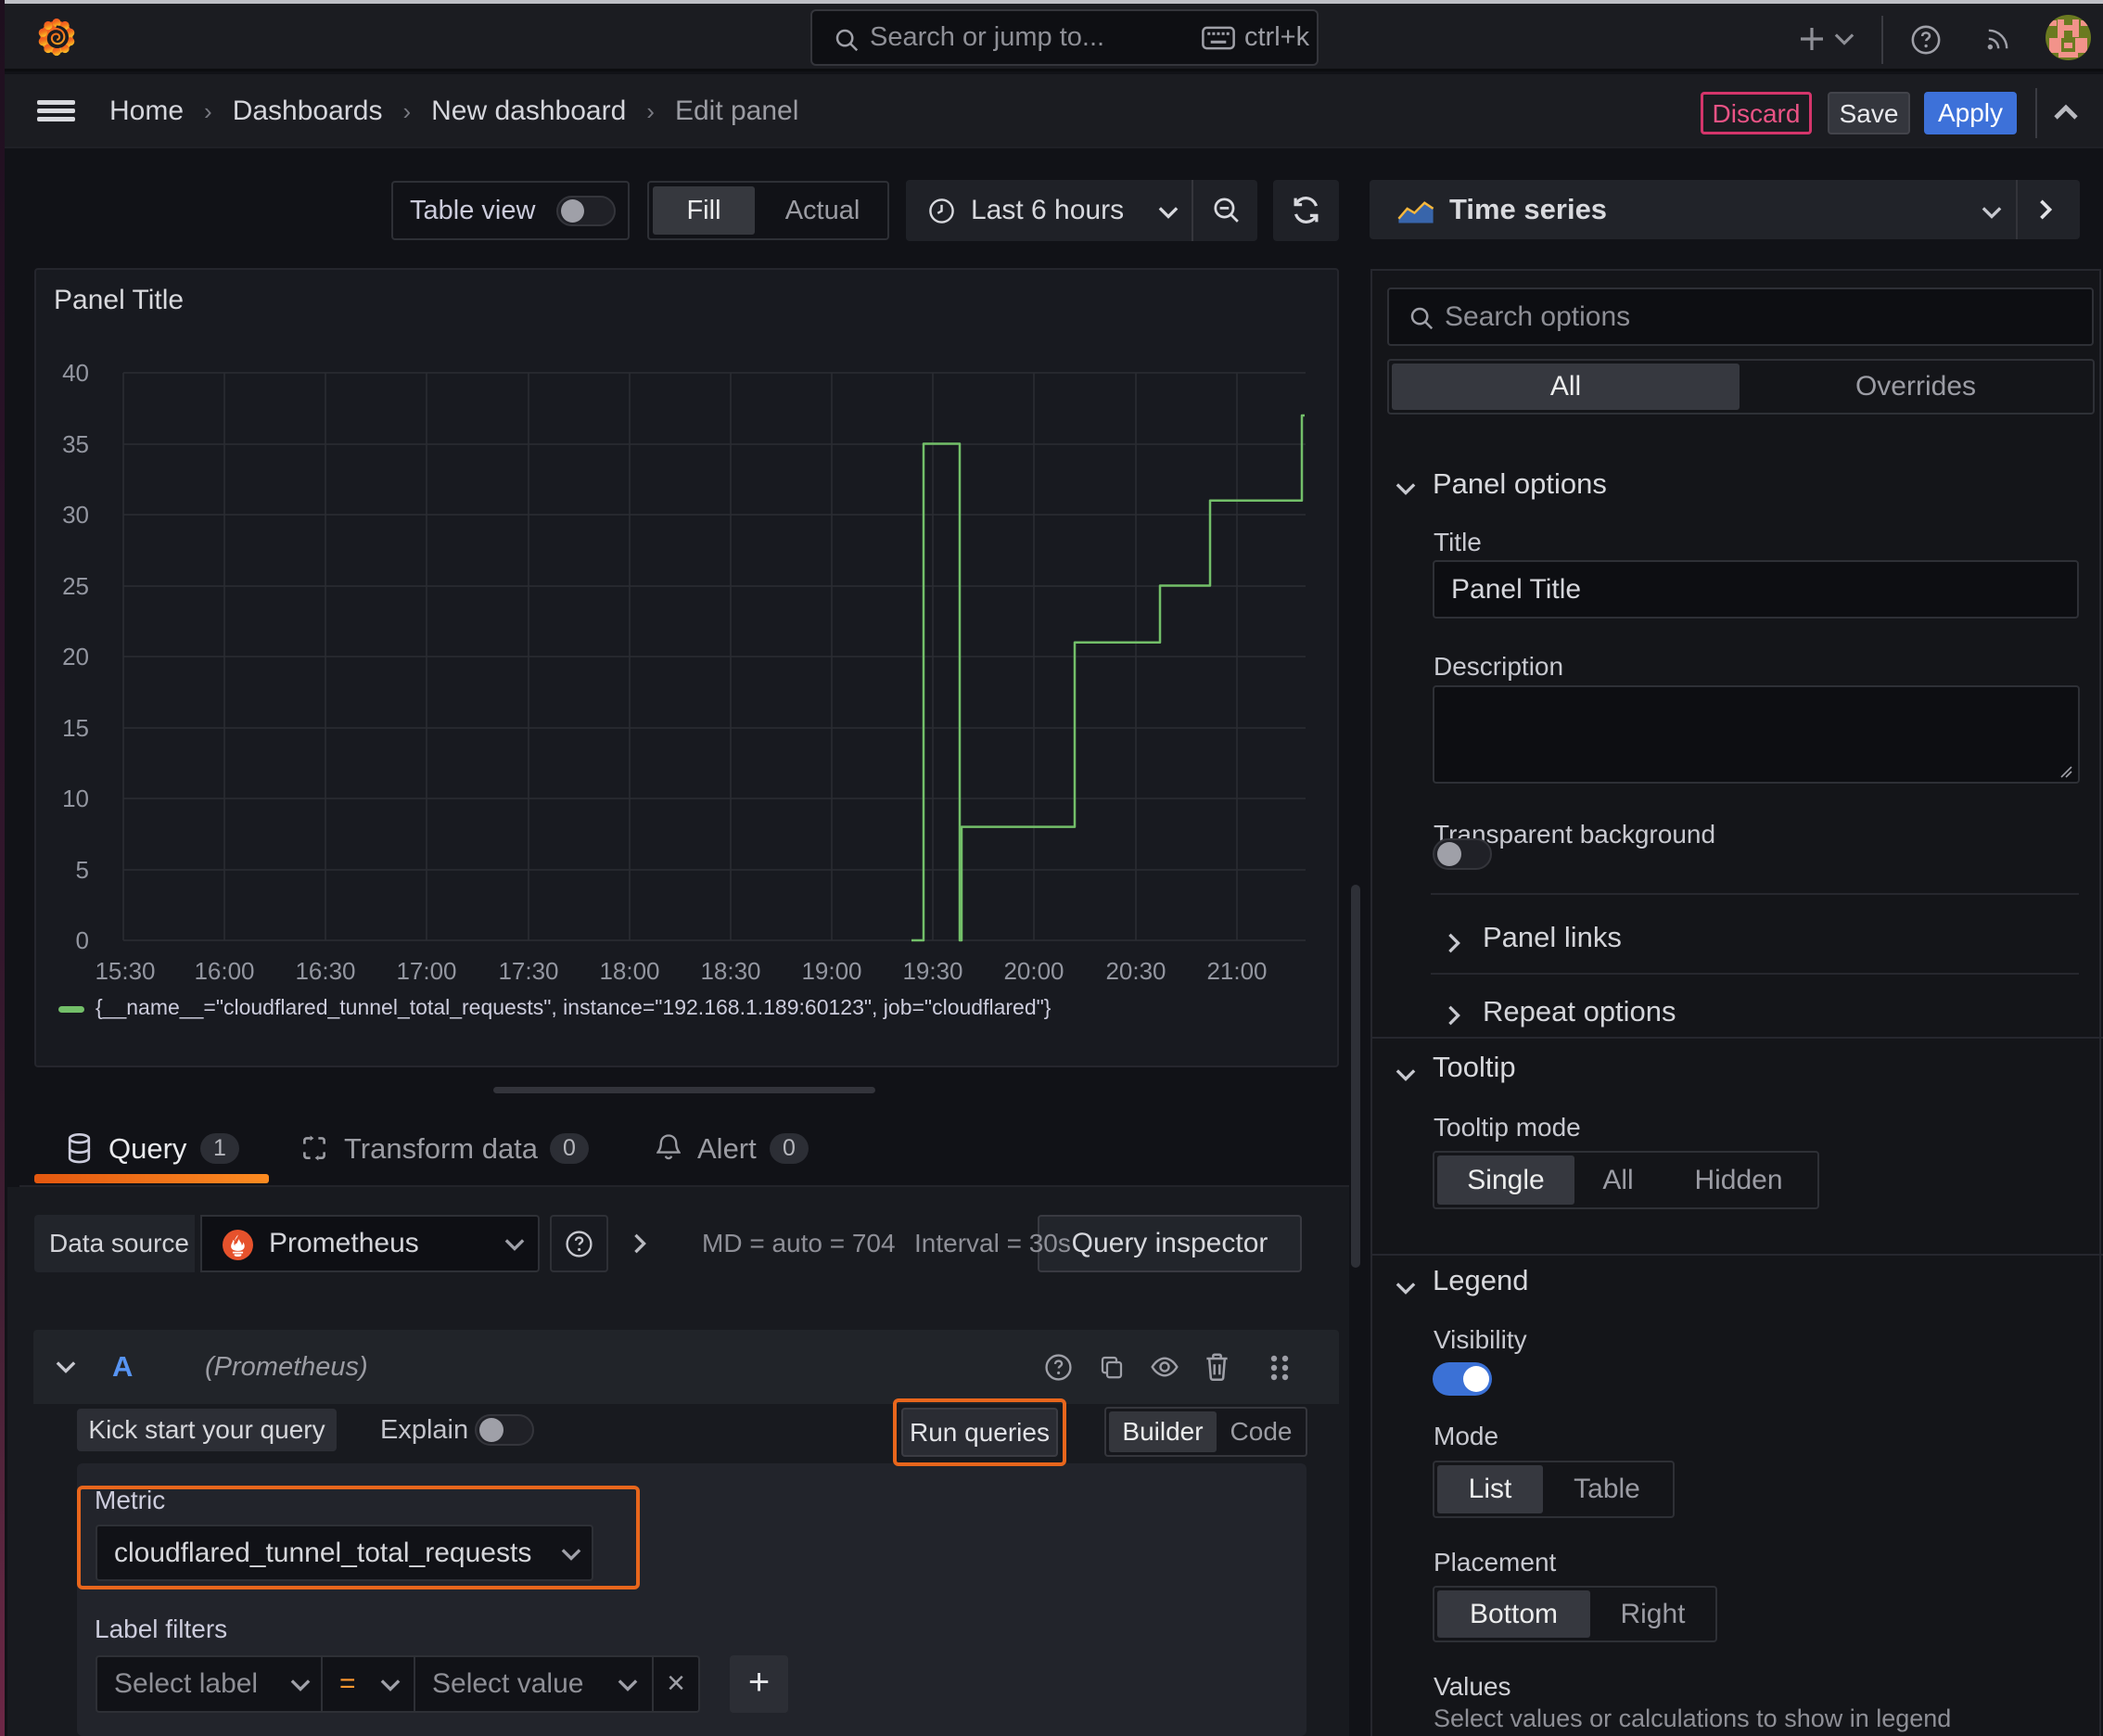 The image size is (2103, 1736). Describe the element at coordinates (629, 971) in the screenshot. I see `svg-text: 18:00` at that location.